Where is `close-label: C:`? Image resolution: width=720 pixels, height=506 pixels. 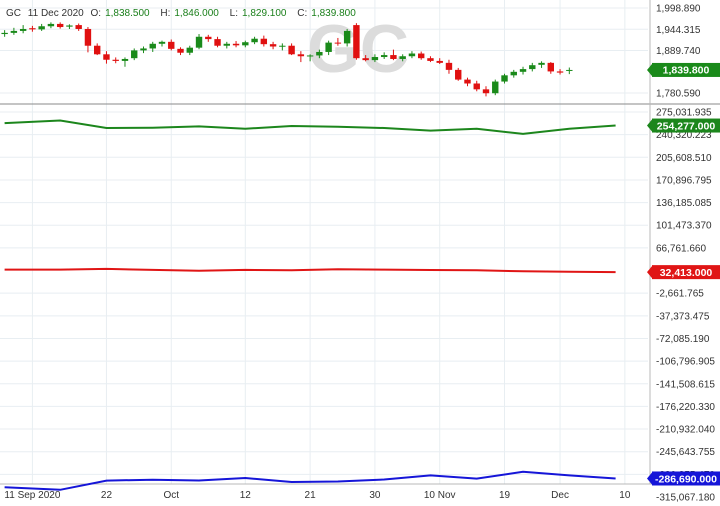
close-label: C: is located at coordinates (302, 13).